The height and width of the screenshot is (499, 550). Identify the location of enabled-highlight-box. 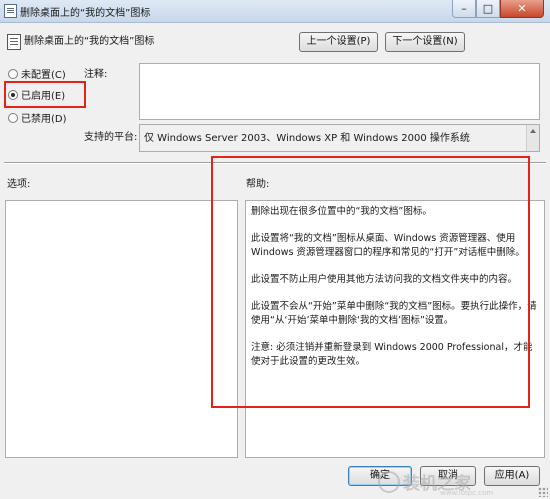
(45, 94).